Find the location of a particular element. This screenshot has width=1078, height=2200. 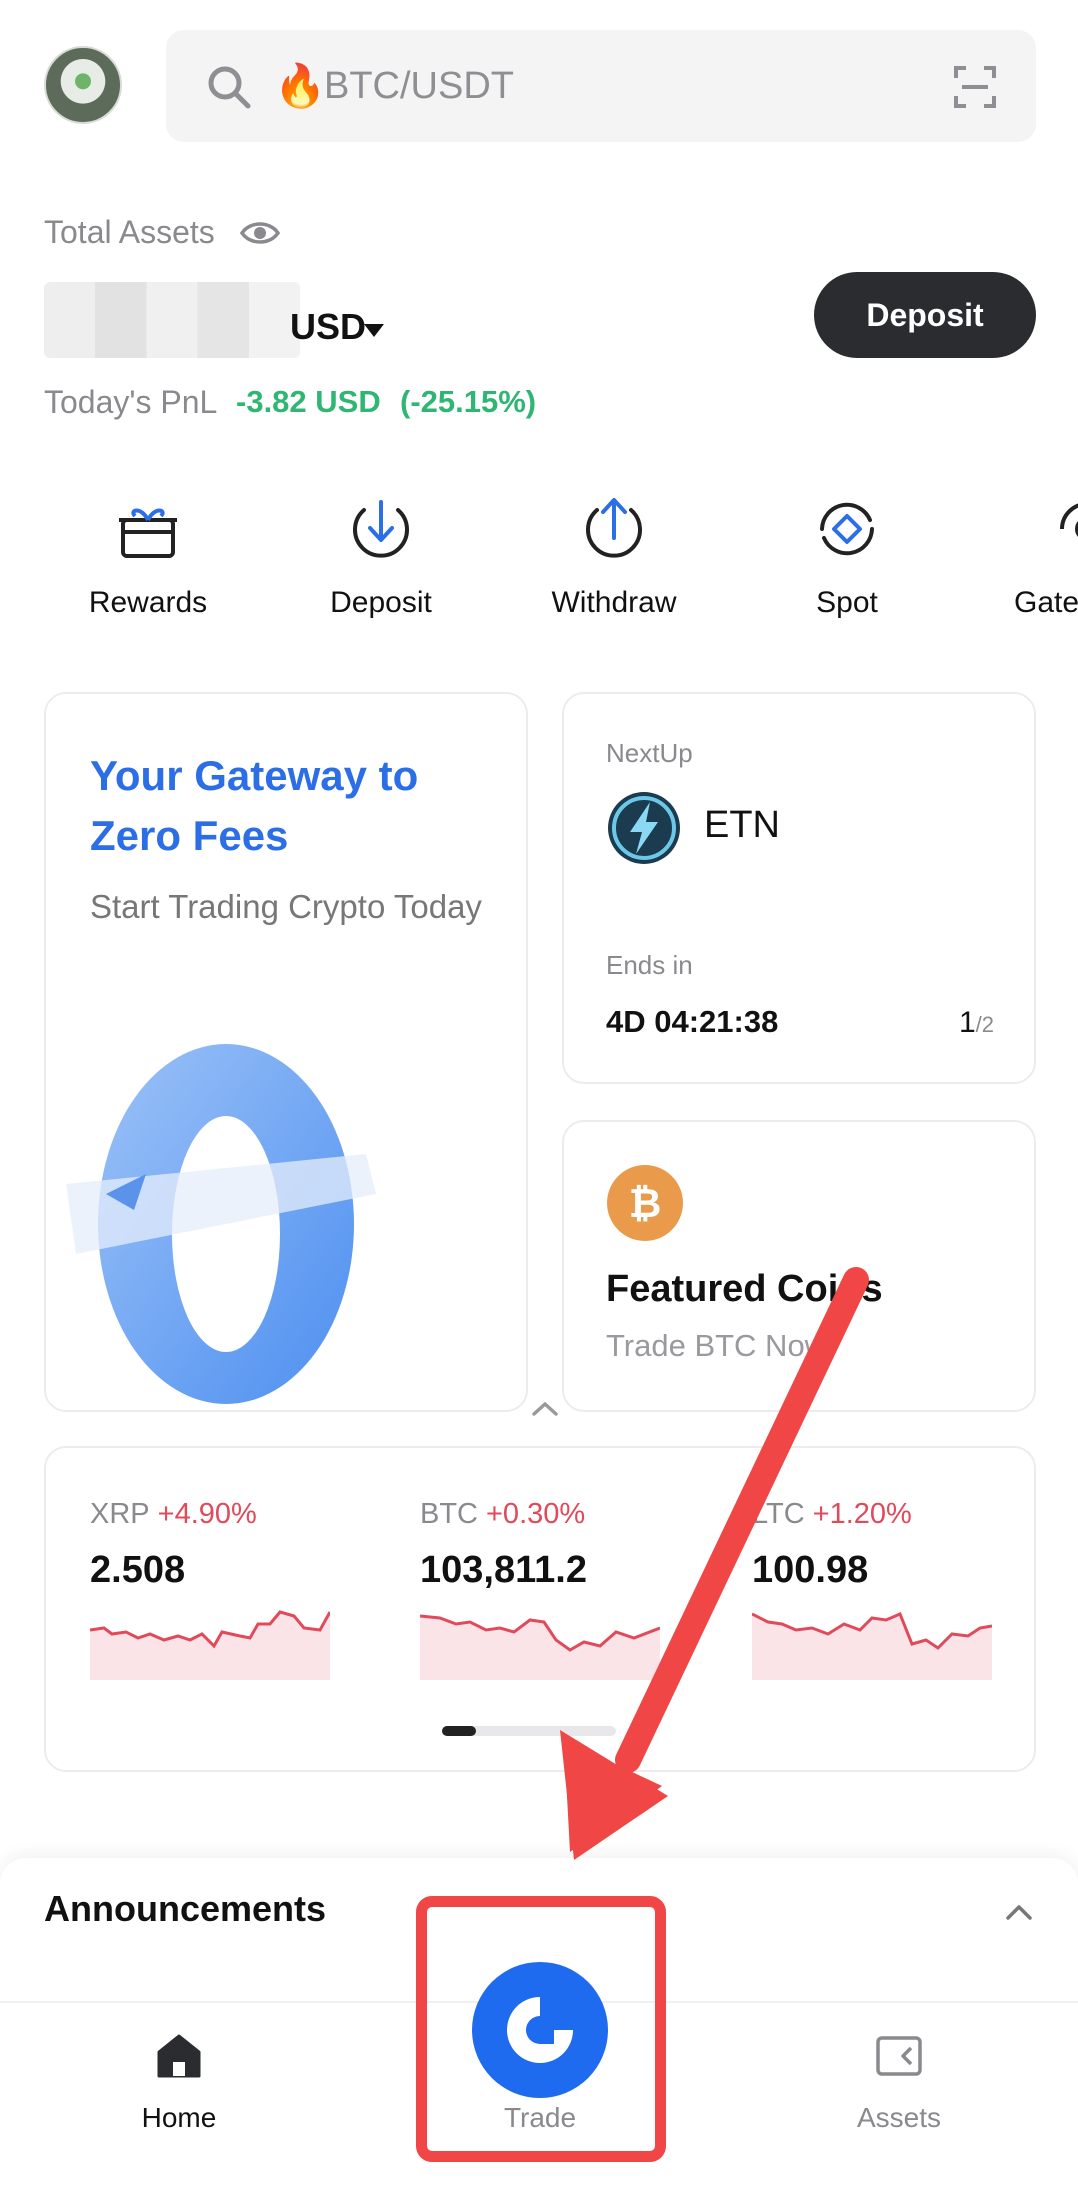

gate-icon is located at coordinates (1069, 520).